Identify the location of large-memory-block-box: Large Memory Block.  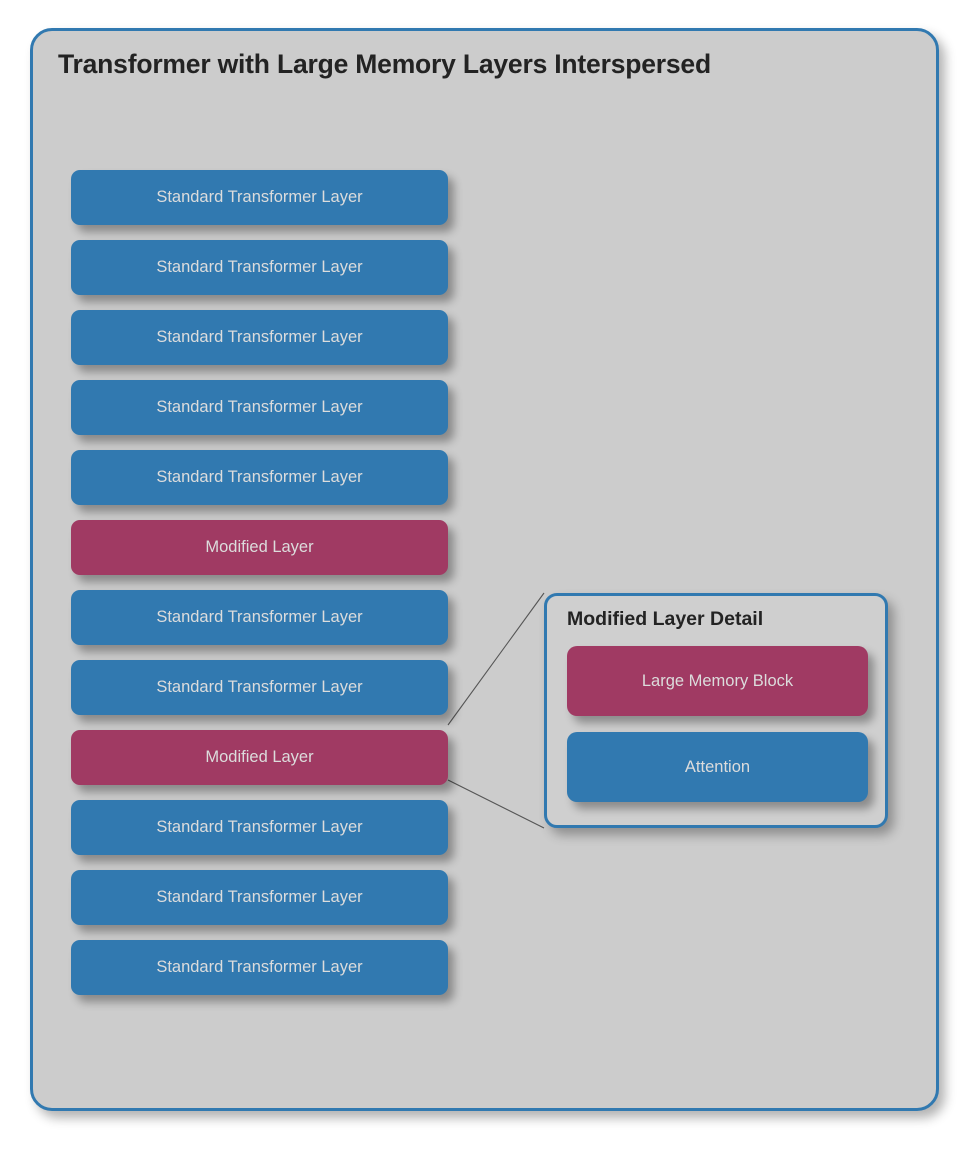
(717, 681).